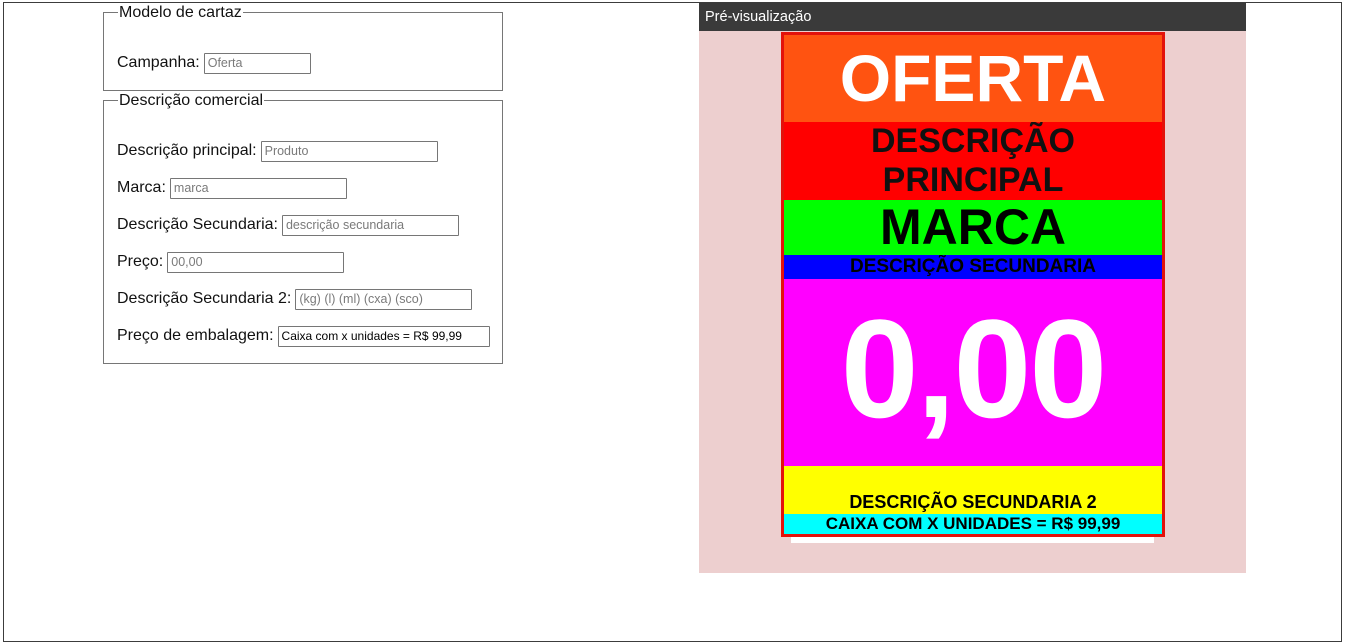  I want to click on preco-label: Preço:, so click(140, 261).